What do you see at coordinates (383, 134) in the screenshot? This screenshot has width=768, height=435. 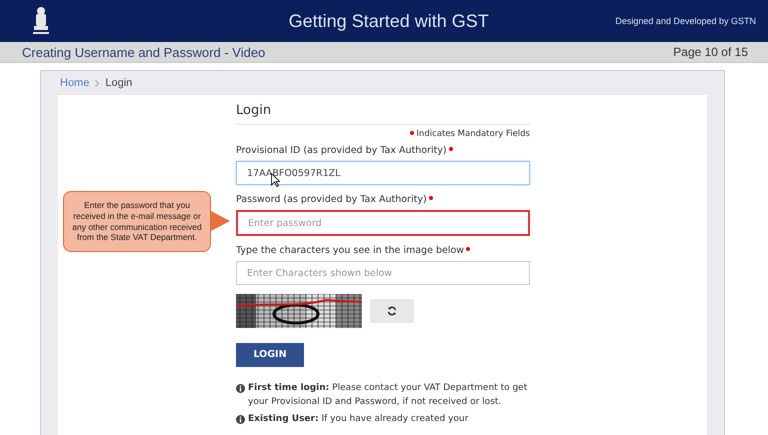 I see `mandatory-note: Indicates Mandatory Fields` at bounding box center [383, 134].